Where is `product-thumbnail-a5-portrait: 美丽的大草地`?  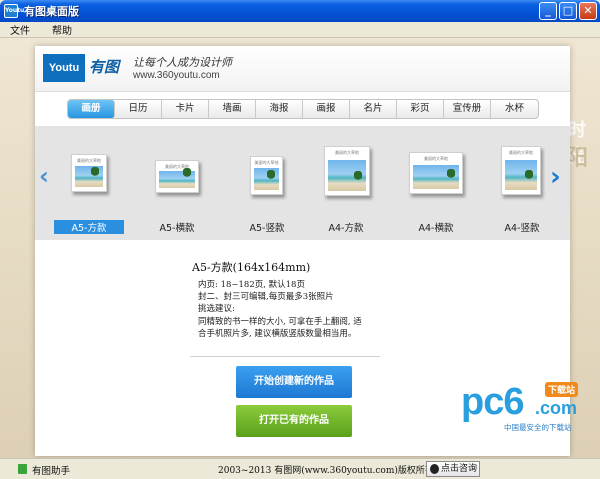
product-thumbnail-a5-portrait: 美丽的大草地 is located at coordinates (266, 175).